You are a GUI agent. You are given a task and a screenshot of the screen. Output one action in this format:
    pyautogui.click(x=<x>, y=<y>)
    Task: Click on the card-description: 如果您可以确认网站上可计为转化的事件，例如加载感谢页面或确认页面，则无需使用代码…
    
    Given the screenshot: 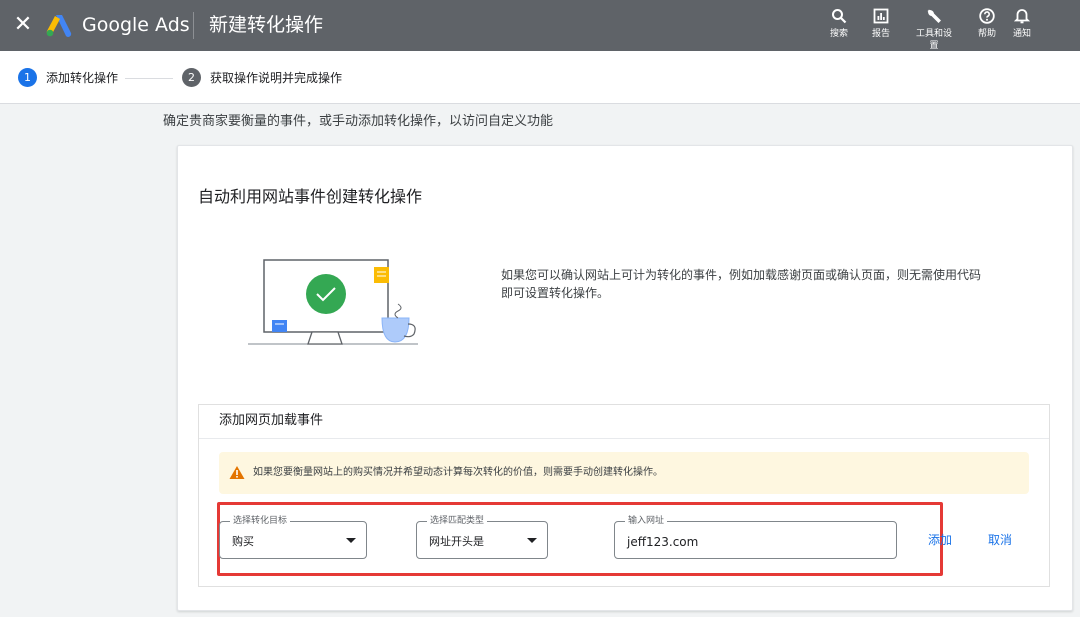 What is the action you would take?
    pyautogui.click(x=741, y=284)
    